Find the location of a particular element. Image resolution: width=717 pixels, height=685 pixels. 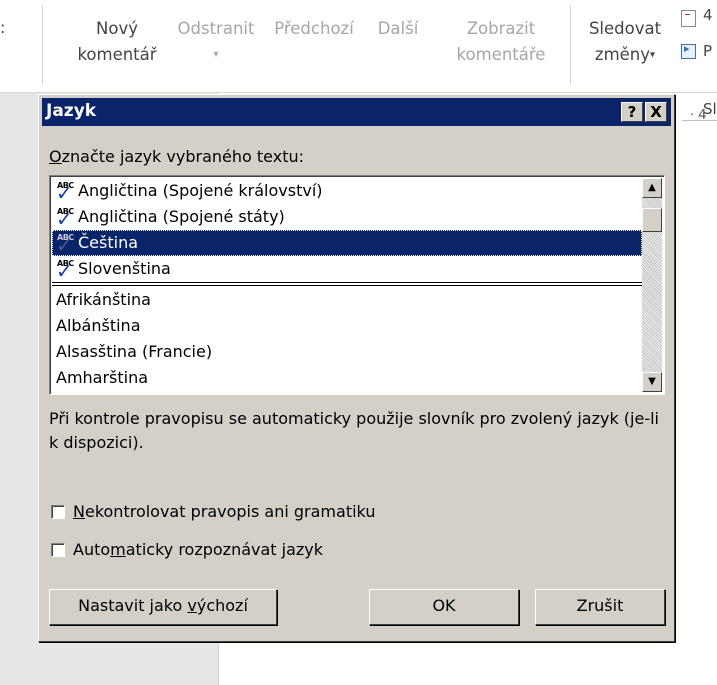

no-proofing-label: Nekontrolovat pravopis ani gramatiku is located at coordinates (224, 511).